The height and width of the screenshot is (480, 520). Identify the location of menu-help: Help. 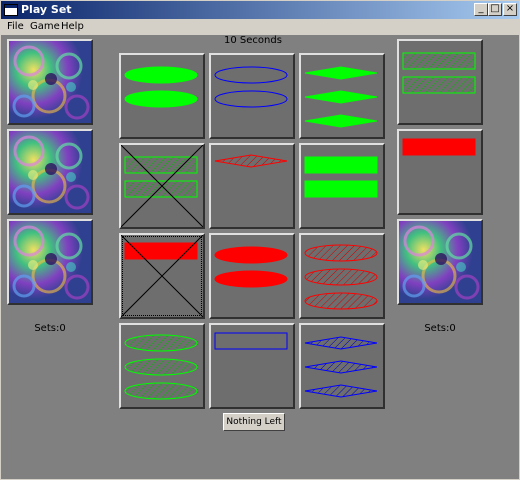
(72, 27).